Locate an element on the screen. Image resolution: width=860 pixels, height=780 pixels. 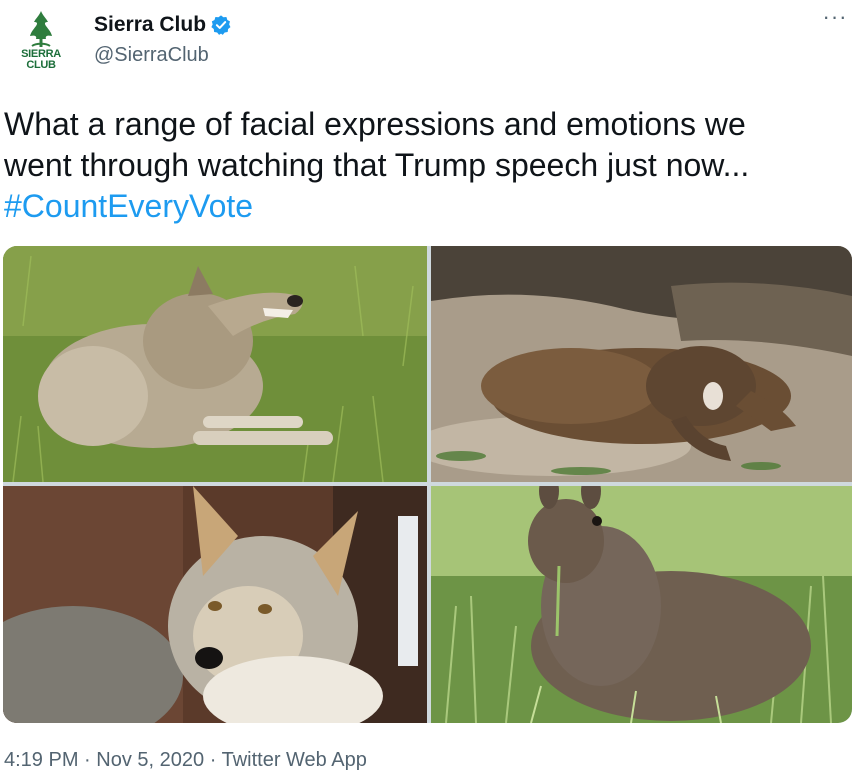
display-name: Sierra Club is located at coordinates (163, 25).